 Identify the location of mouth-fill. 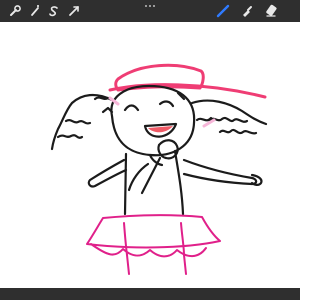
(160, 129).